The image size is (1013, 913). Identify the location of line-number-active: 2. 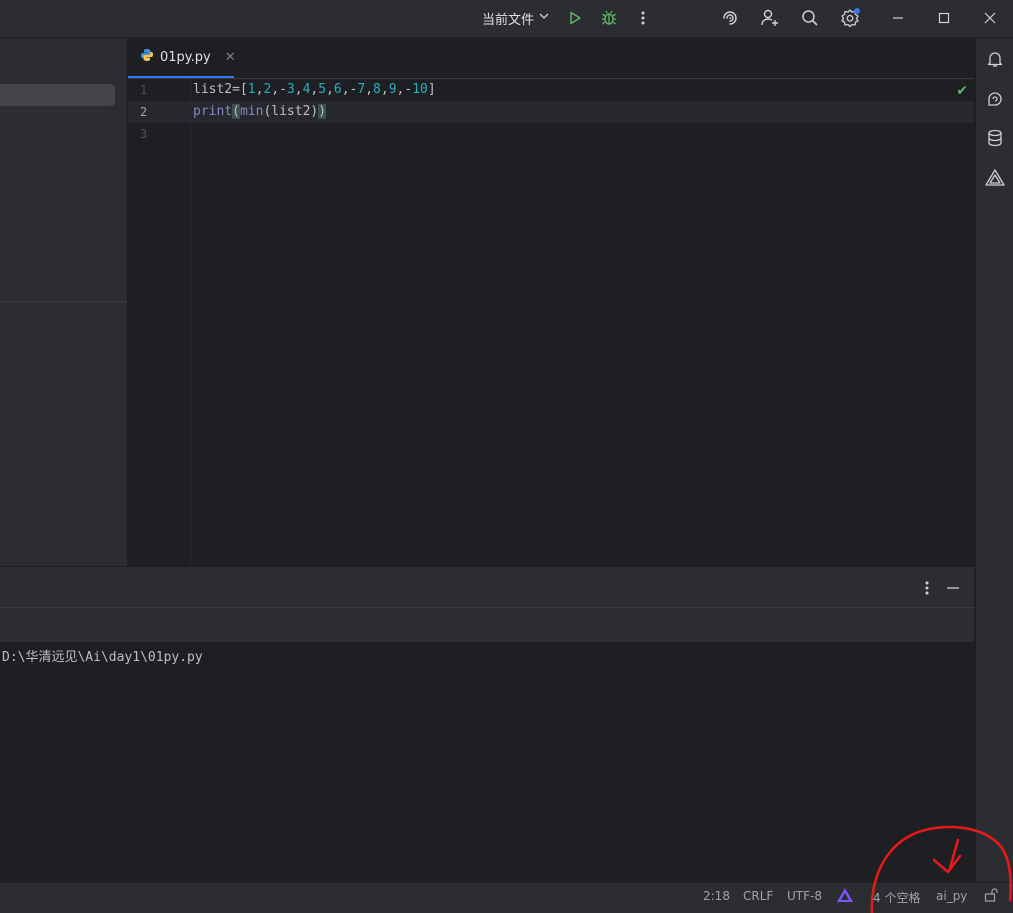
(144, 112).